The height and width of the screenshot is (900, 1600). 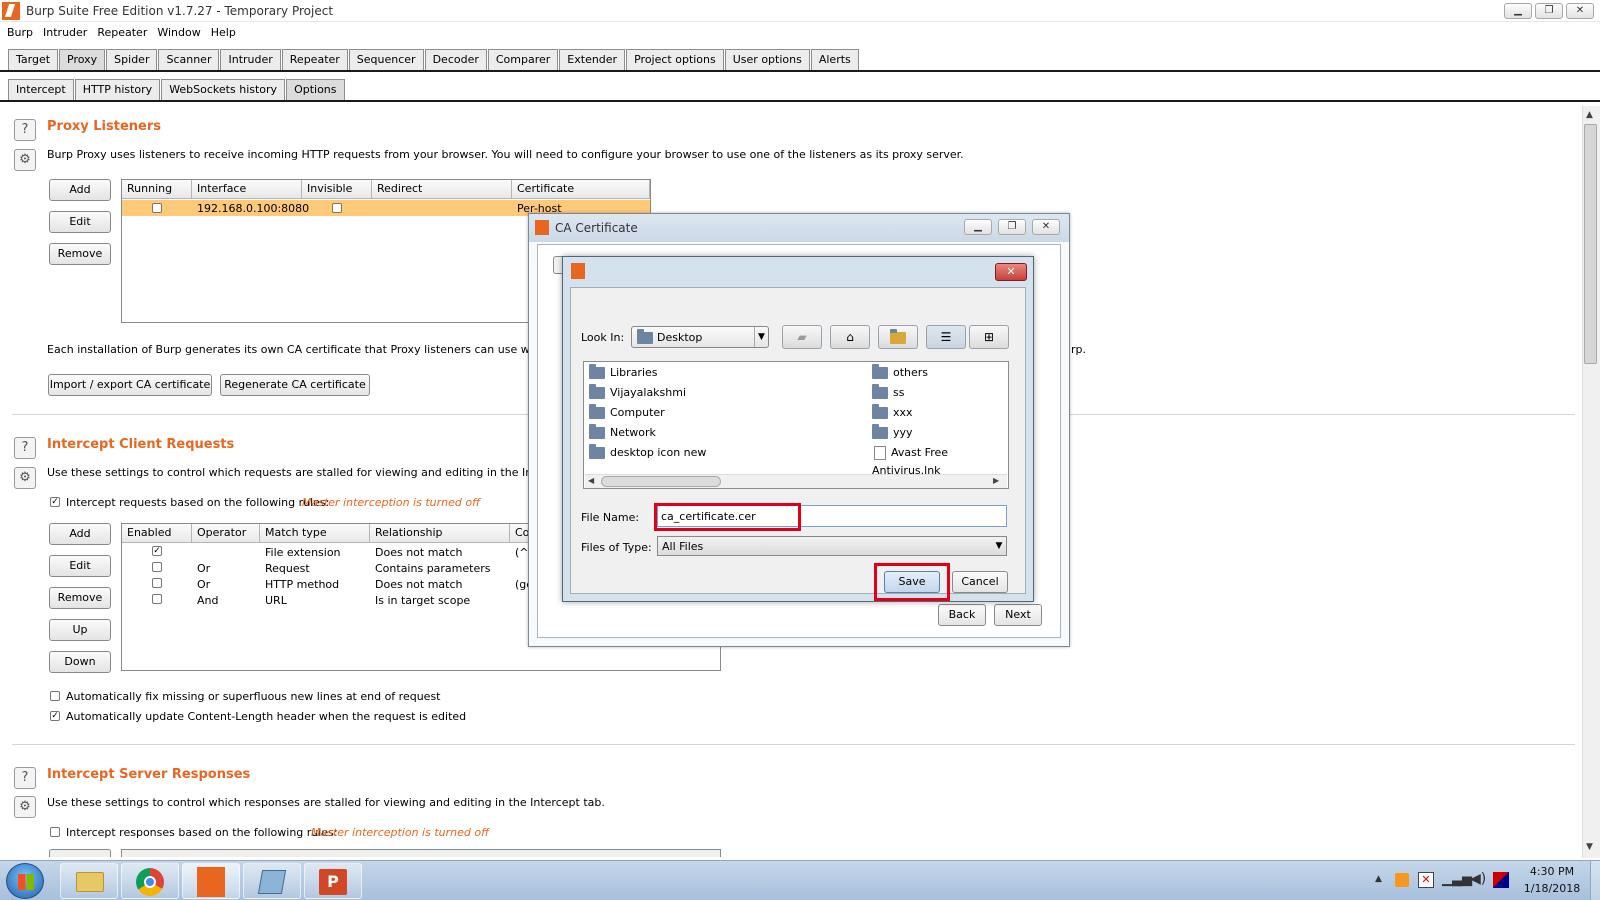 I want to click on column-header: Interface, so click(x=247, y=189).